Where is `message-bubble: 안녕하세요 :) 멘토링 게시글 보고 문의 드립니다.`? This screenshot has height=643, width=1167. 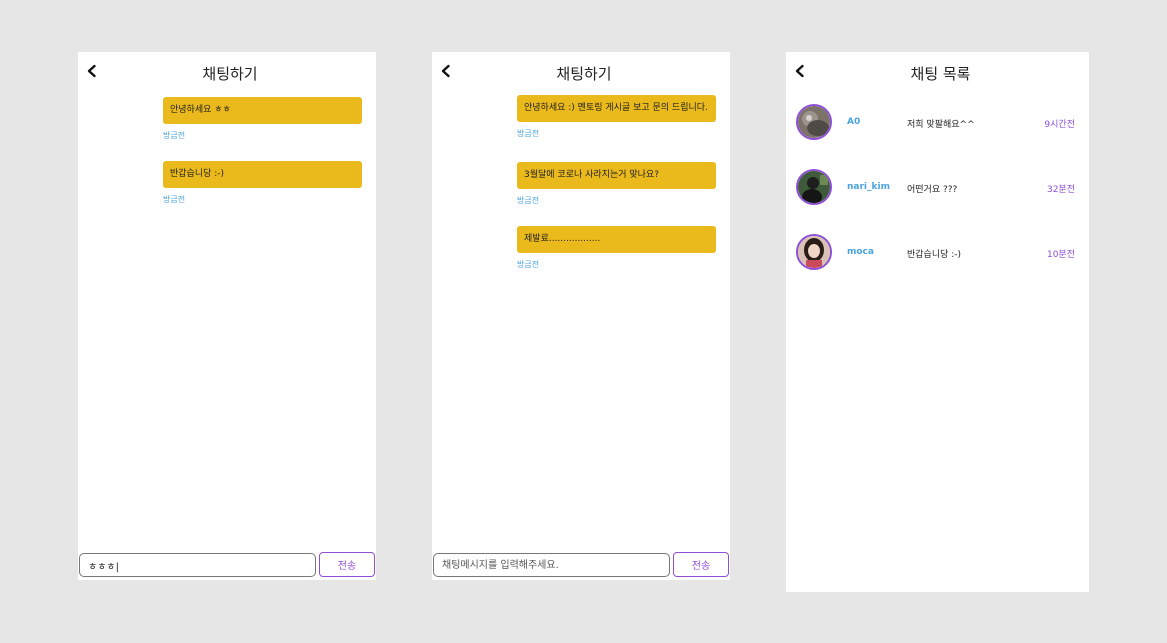 message-bubble: 안녕하세요 :) 멘토링 게시글 보고 문의 드립니다. is located at coordinates (616, 108).